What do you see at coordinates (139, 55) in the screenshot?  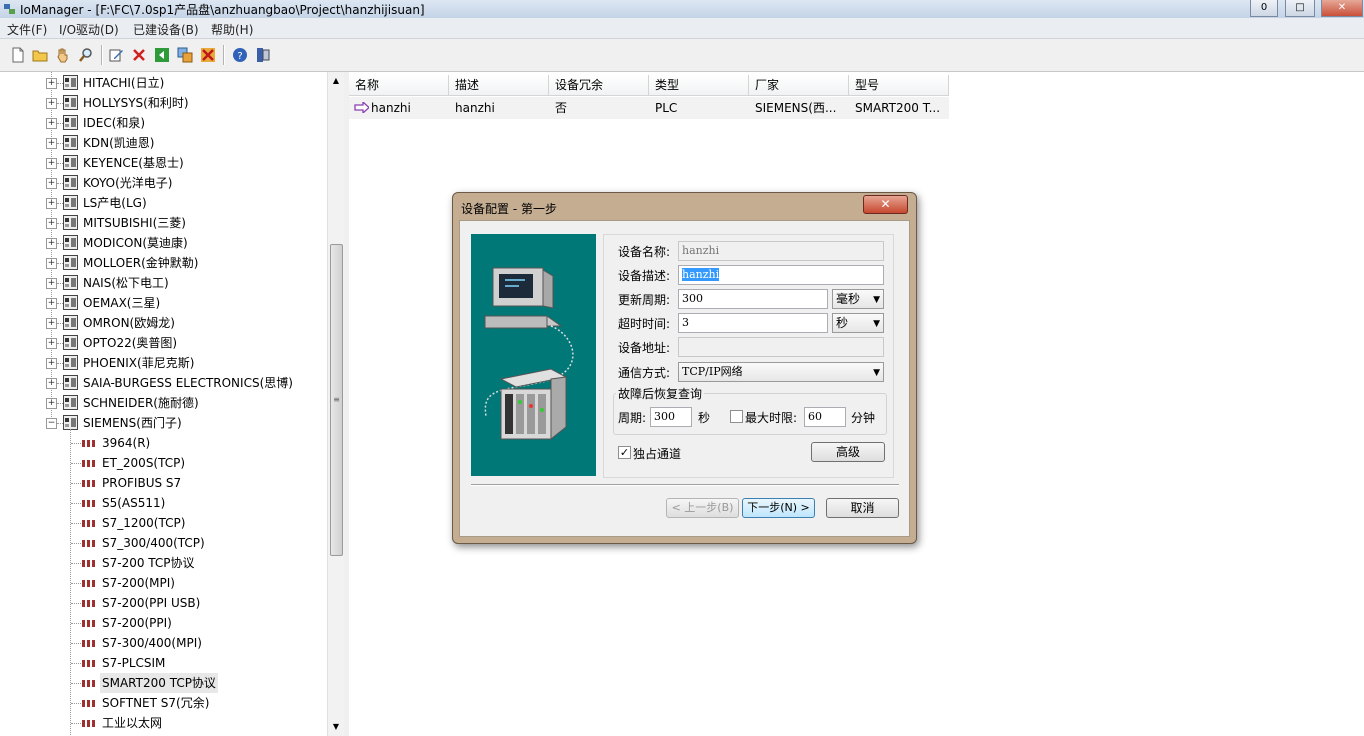 I see `delete-icon` at bounding box center [139, 55].